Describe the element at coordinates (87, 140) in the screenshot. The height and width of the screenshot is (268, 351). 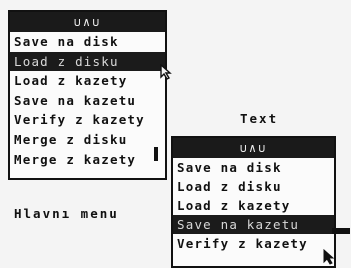
I see `menu-item-merge-z-disku: Merge z disku` at that location.